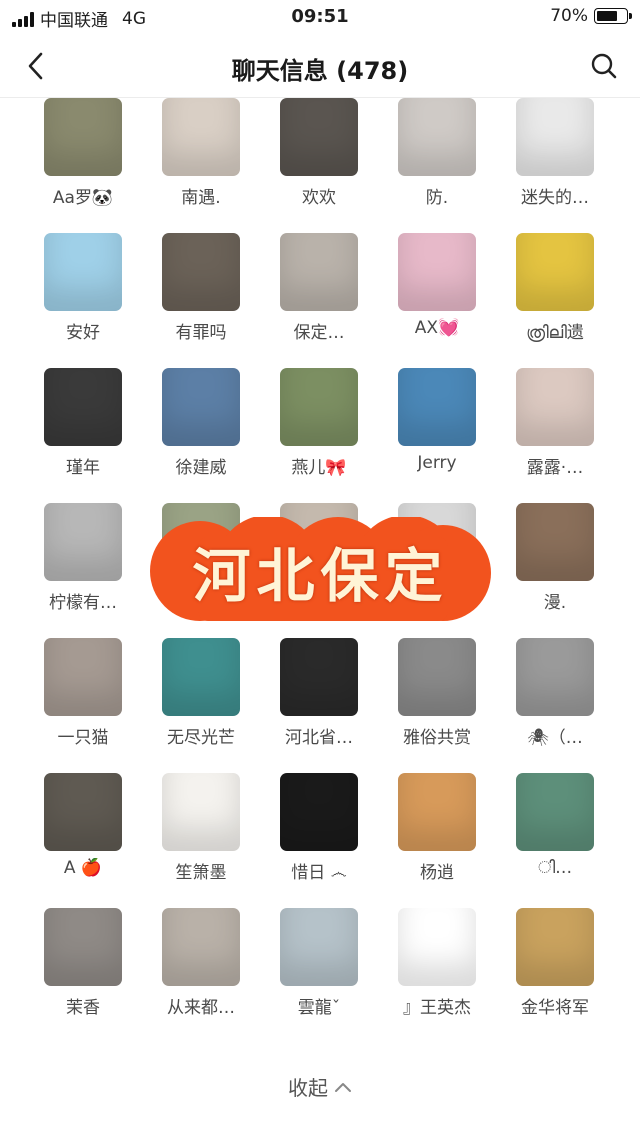 The height and width of the screenshot is (1138, 640). I want to click on member-item: 雅俗共赏, so click(437, 705).